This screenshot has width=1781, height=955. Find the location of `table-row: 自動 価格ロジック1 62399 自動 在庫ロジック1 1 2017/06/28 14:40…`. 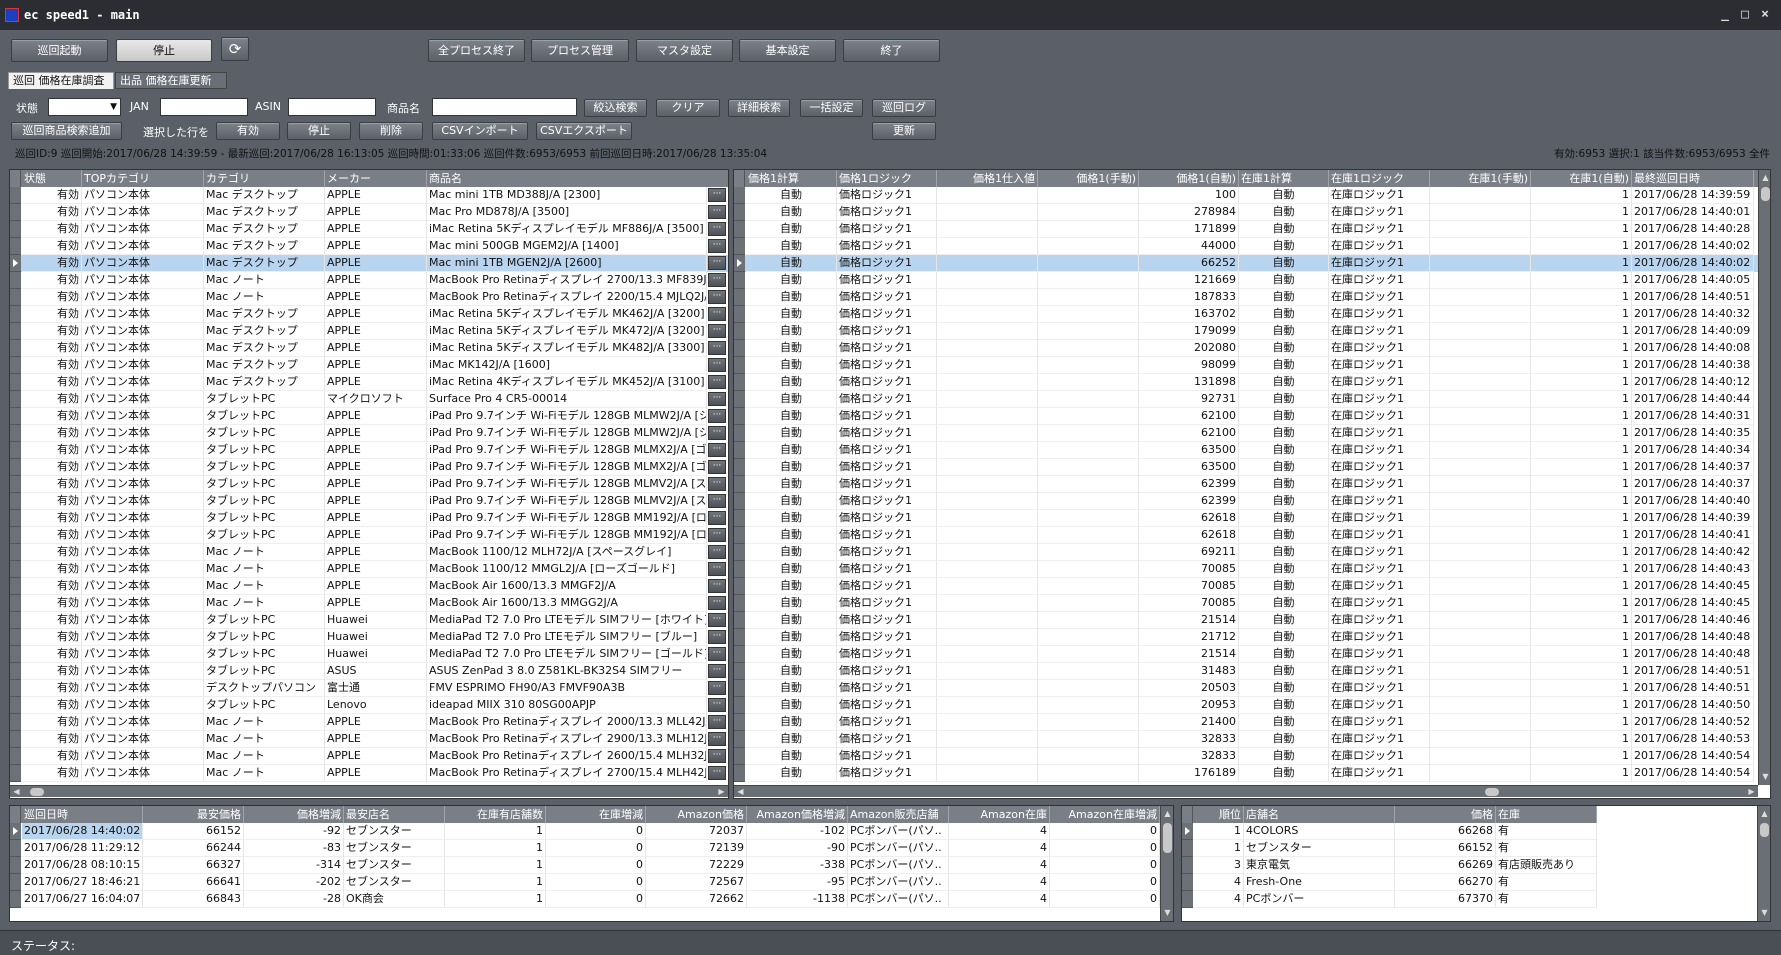

table-row: 自動 価格ロジック1 62399 自動 在庫ロジック1 1 2017/06/28 14:40… is located at coordinates (1246, 484).